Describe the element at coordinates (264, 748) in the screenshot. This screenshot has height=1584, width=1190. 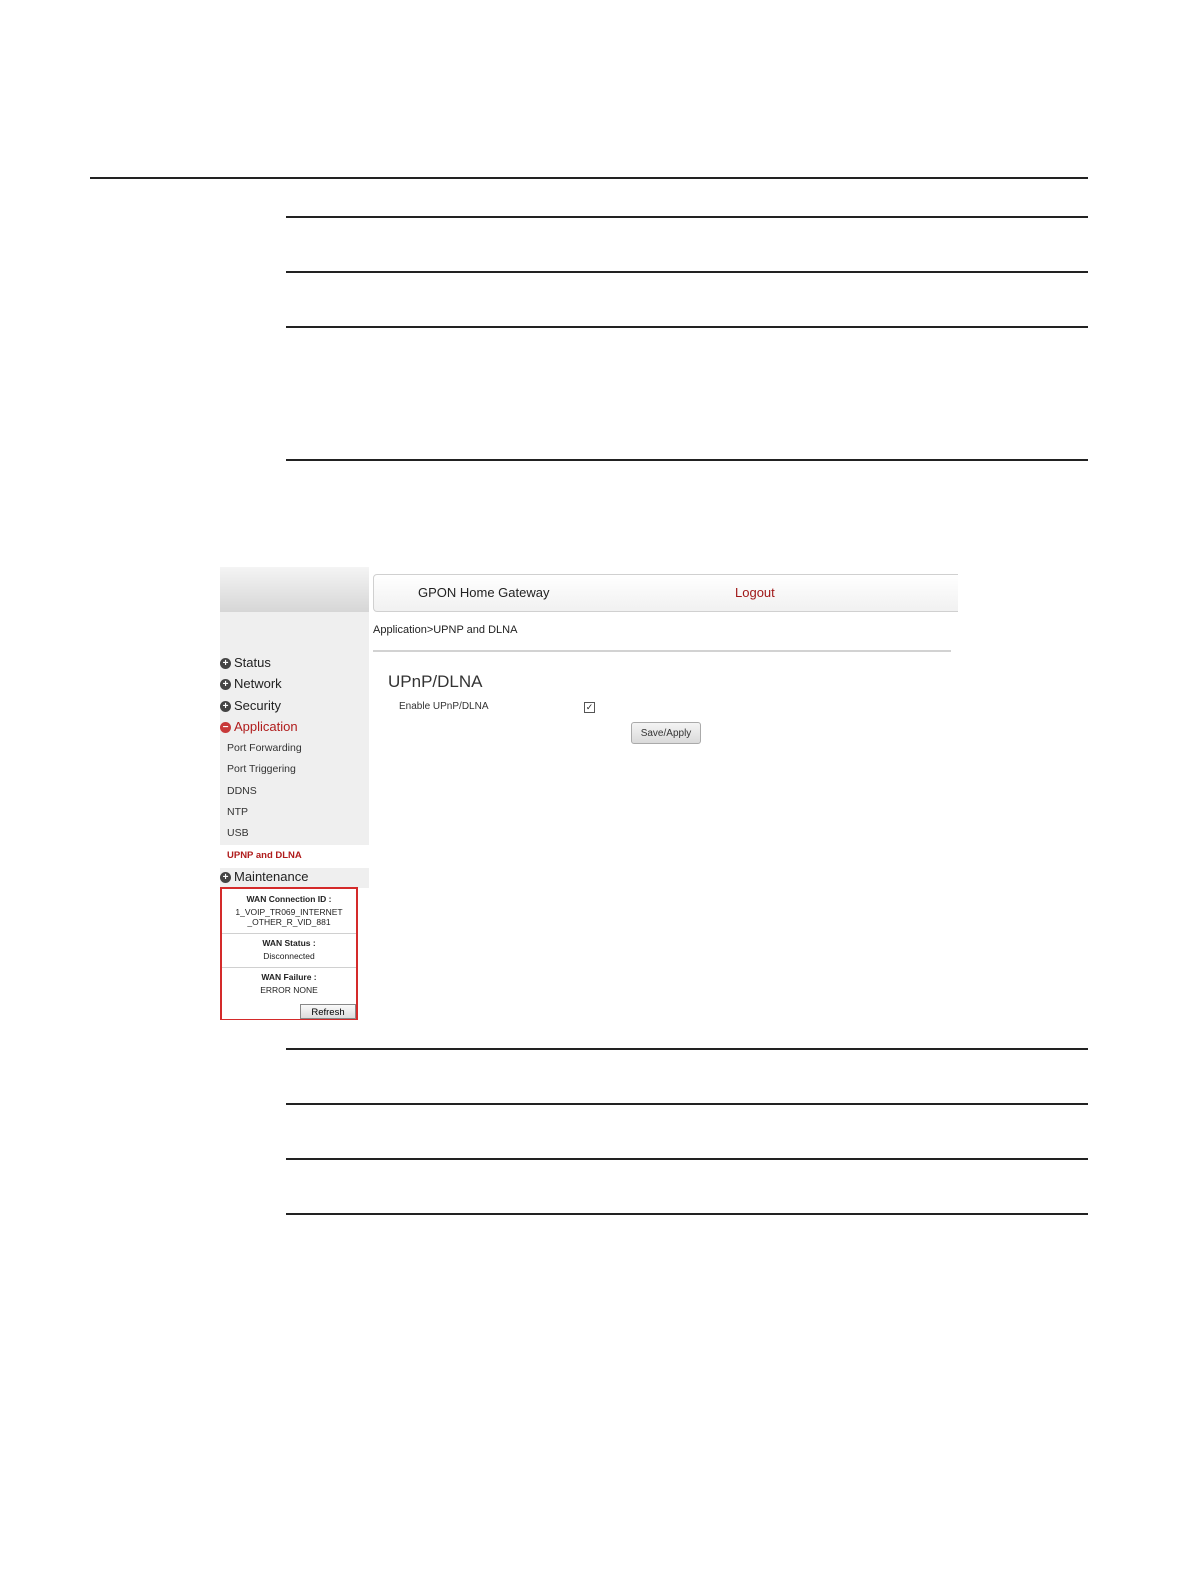
I see `submenu-port-forwarding: Port Forwarding` at that location.